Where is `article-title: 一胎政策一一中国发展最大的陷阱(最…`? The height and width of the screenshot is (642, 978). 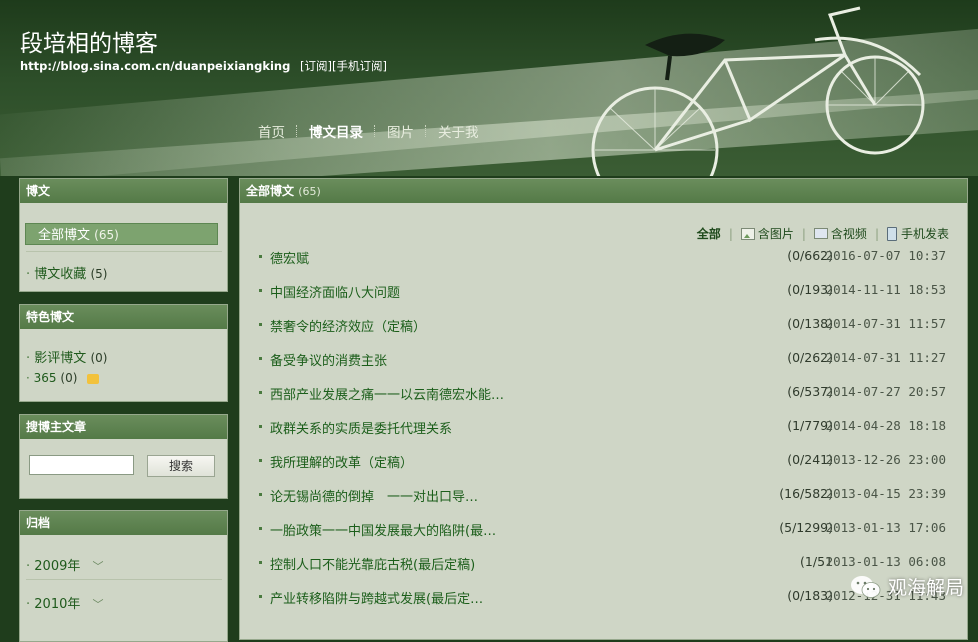
article-title: 一胎政策一一中国发展最大的陷阱(最… is located at coordinates (383, 529).